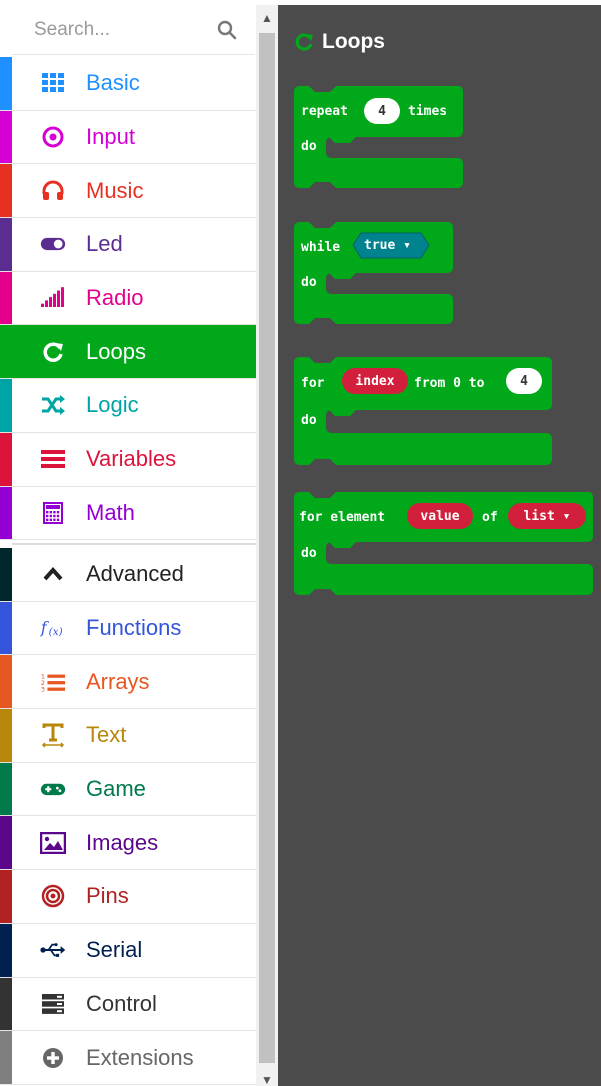 This screenshot has height=1086, width=601. I want to click on calculator-icon, so click(53, 513).